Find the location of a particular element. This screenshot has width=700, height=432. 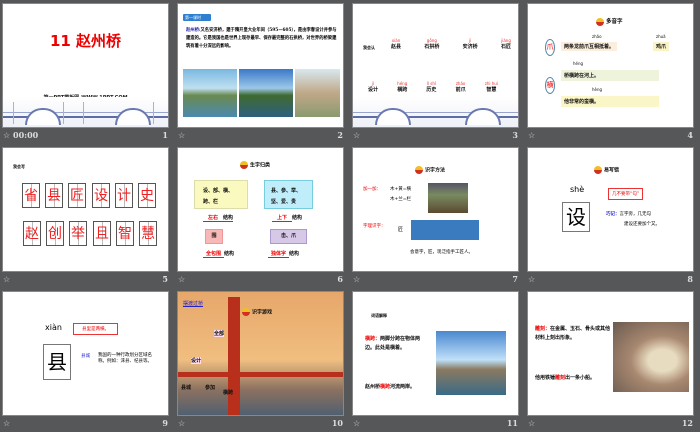

answer: 左右 is located at coordinates (213, 218).